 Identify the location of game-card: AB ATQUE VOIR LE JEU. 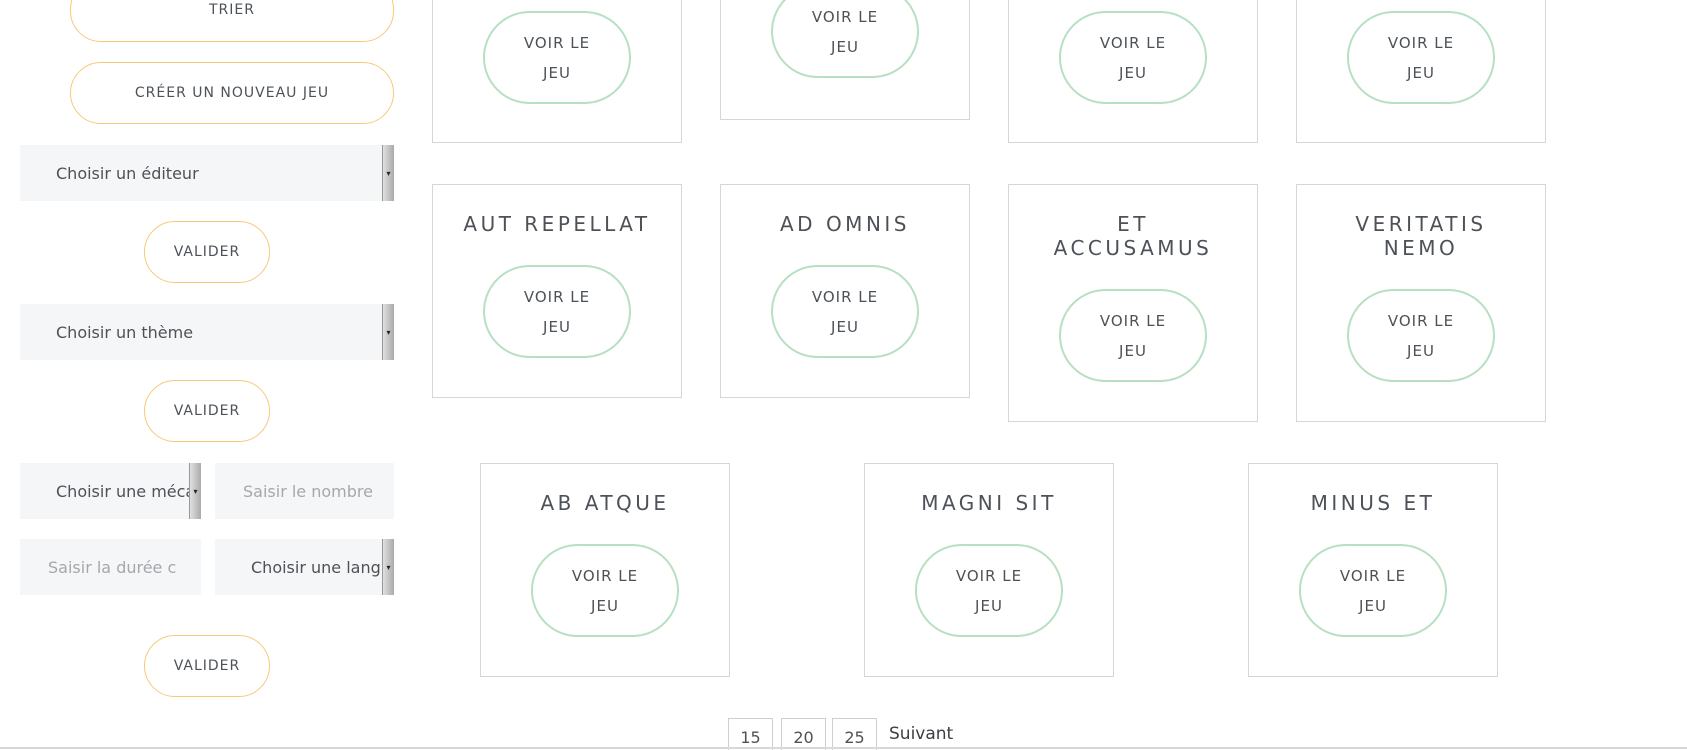
(605, 570).